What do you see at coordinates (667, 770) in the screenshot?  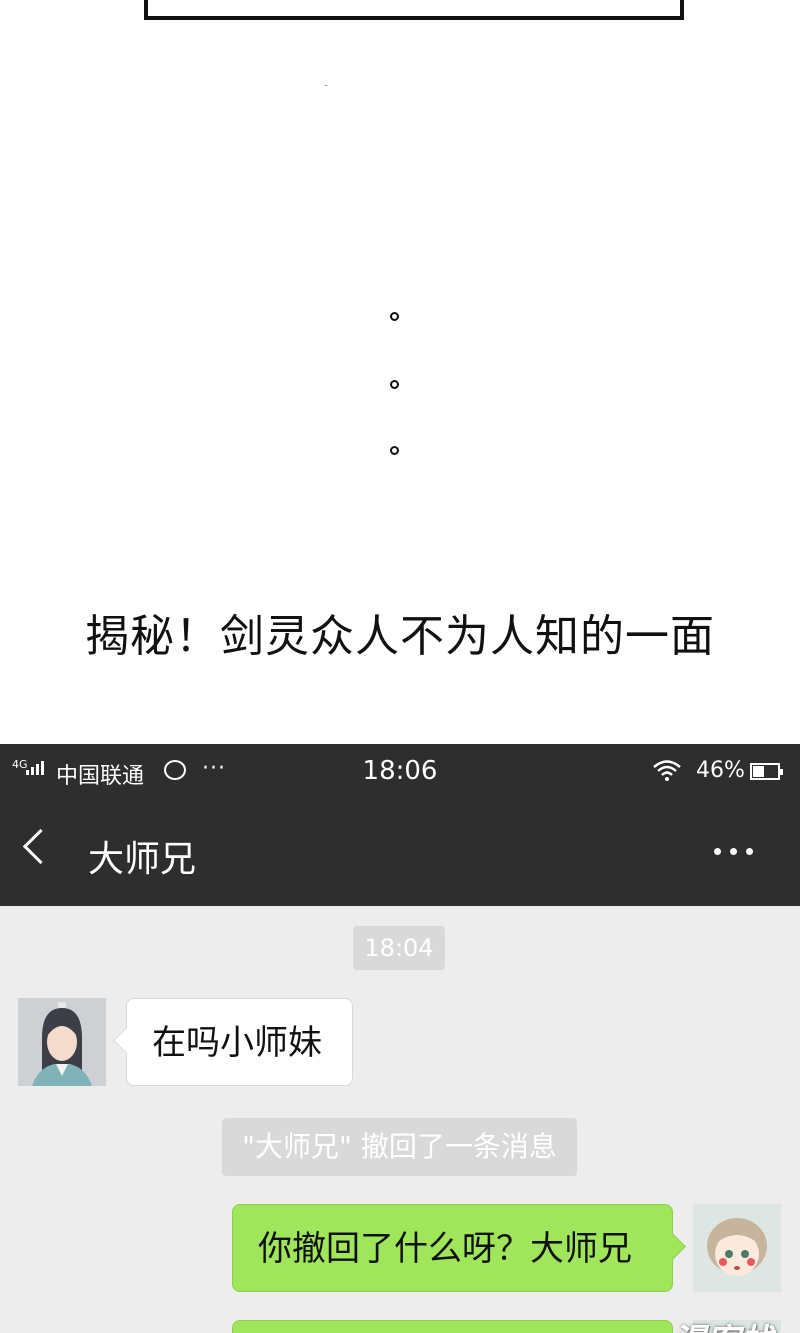 I see `wifi-icon` at bounding box center [667, 770].